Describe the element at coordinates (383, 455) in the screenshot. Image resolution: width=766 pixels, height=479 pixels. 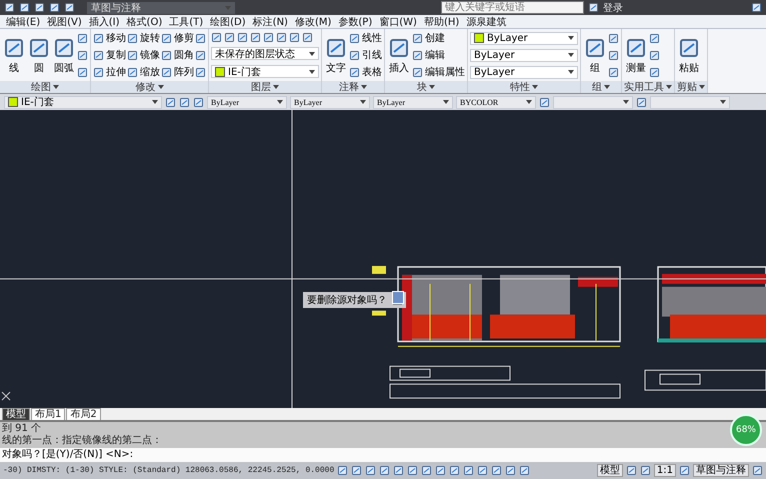
I see `command-line-field: 对象吗？[是(Y)/否(N)] <N>:` at that location.